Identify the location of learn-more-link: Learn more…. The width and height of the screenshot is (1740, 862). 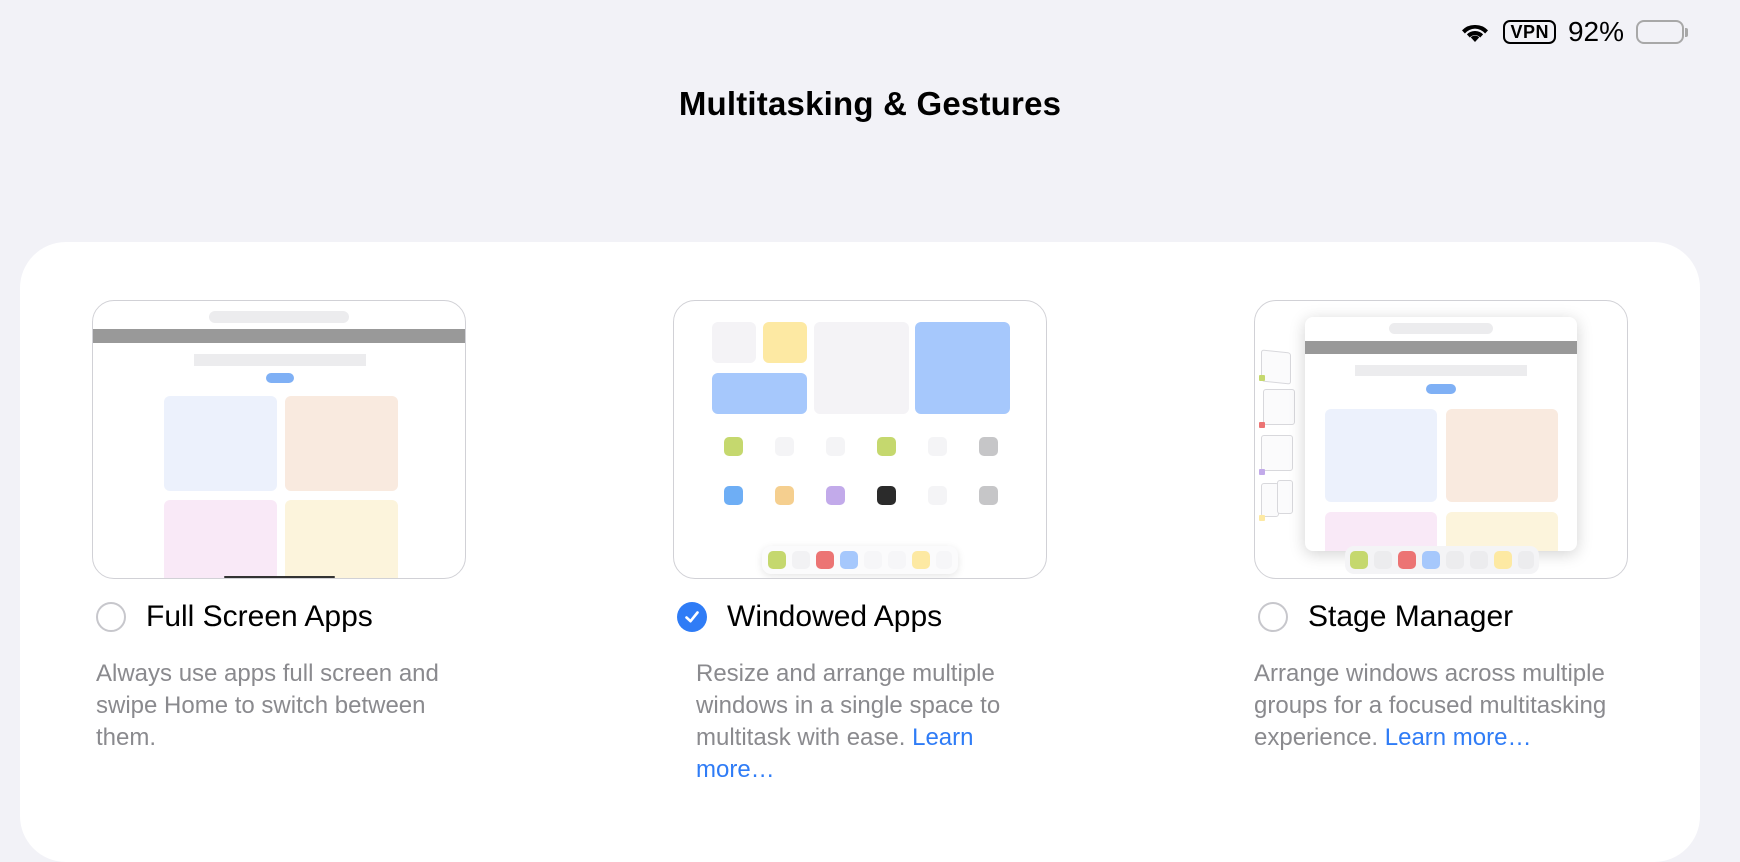
(1458, 737).